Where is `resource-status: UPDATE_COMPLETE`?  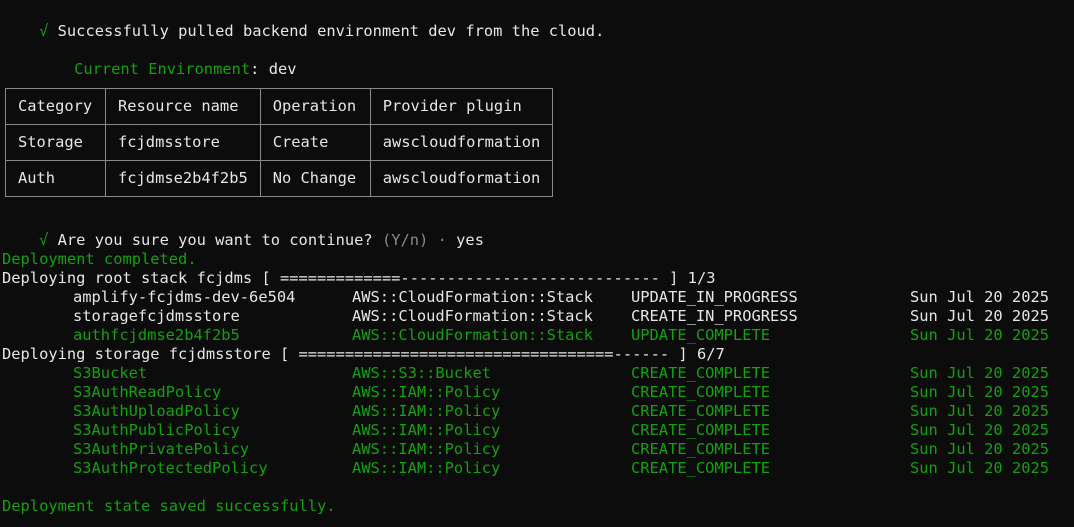 resource-status: UPDATE_COMPLETE is located at coordinates (700, 335).